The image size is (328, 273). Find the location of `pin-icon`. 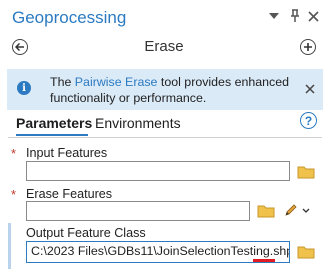

pin-icon is located at coordinates (295, 16).